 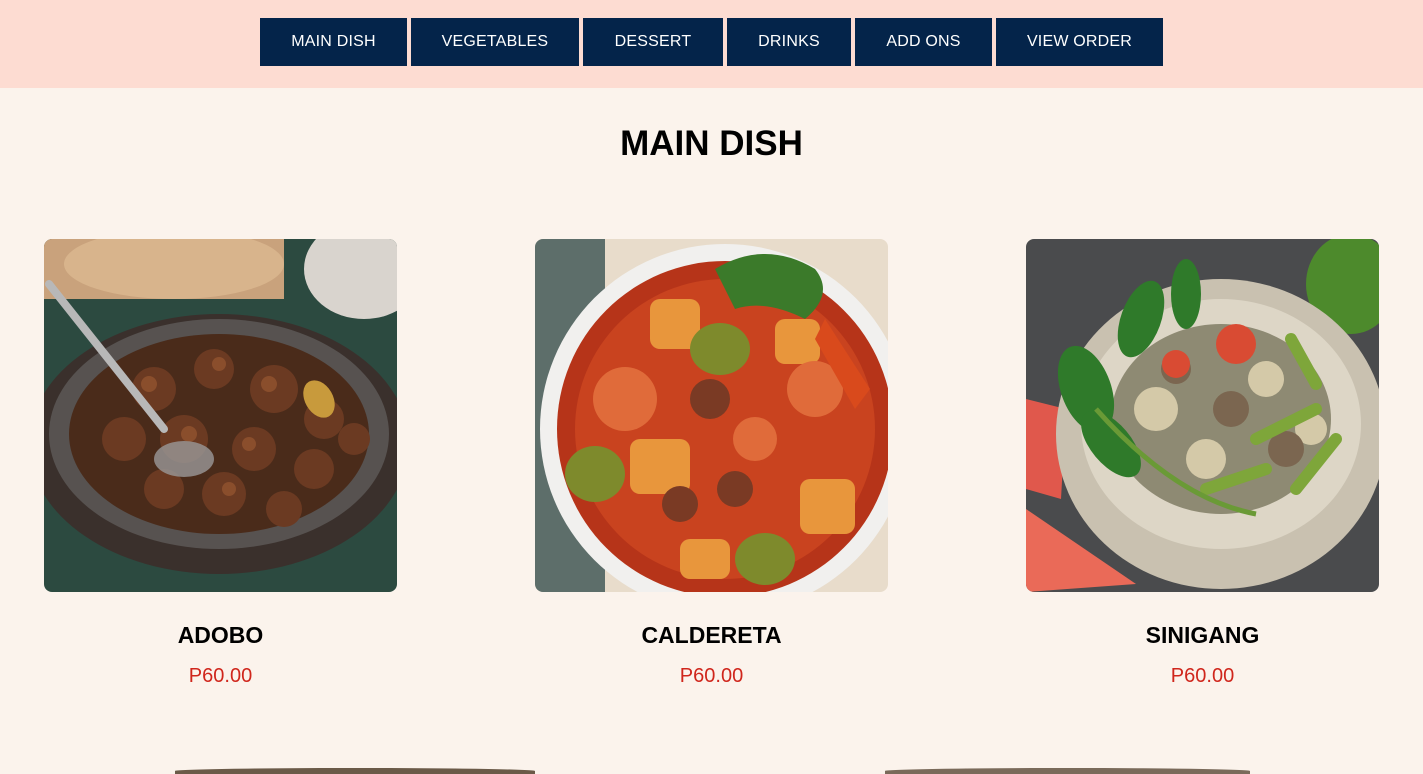 I want to click on nav-view-order-button: VIEW ORDER, so click(x=1079, y=42).